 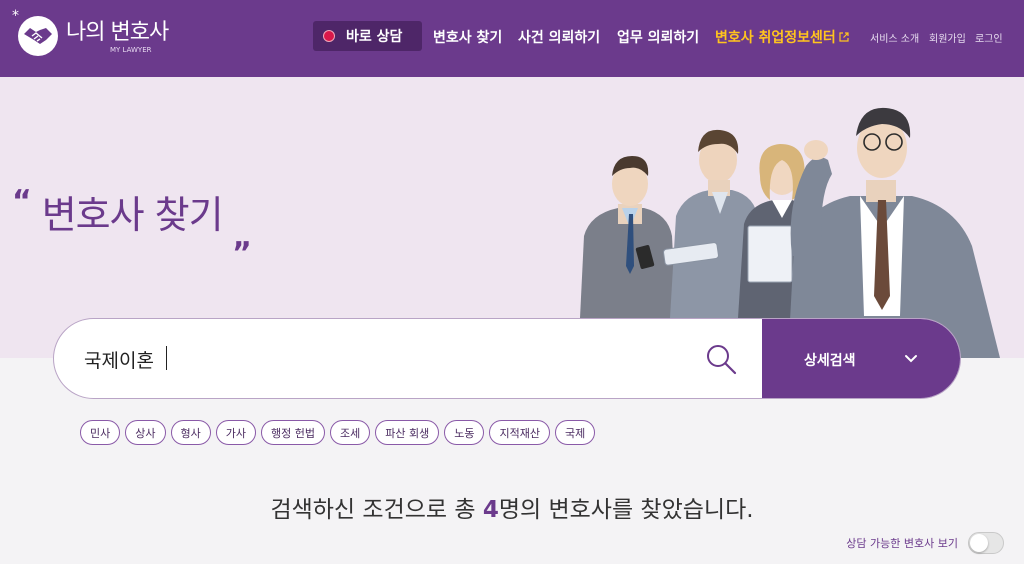 What do you see at coordinates (658, 37) in the screenshot?
I see `nav-work-request: 업무 의뢰하기` at bounding box center [658, 37].